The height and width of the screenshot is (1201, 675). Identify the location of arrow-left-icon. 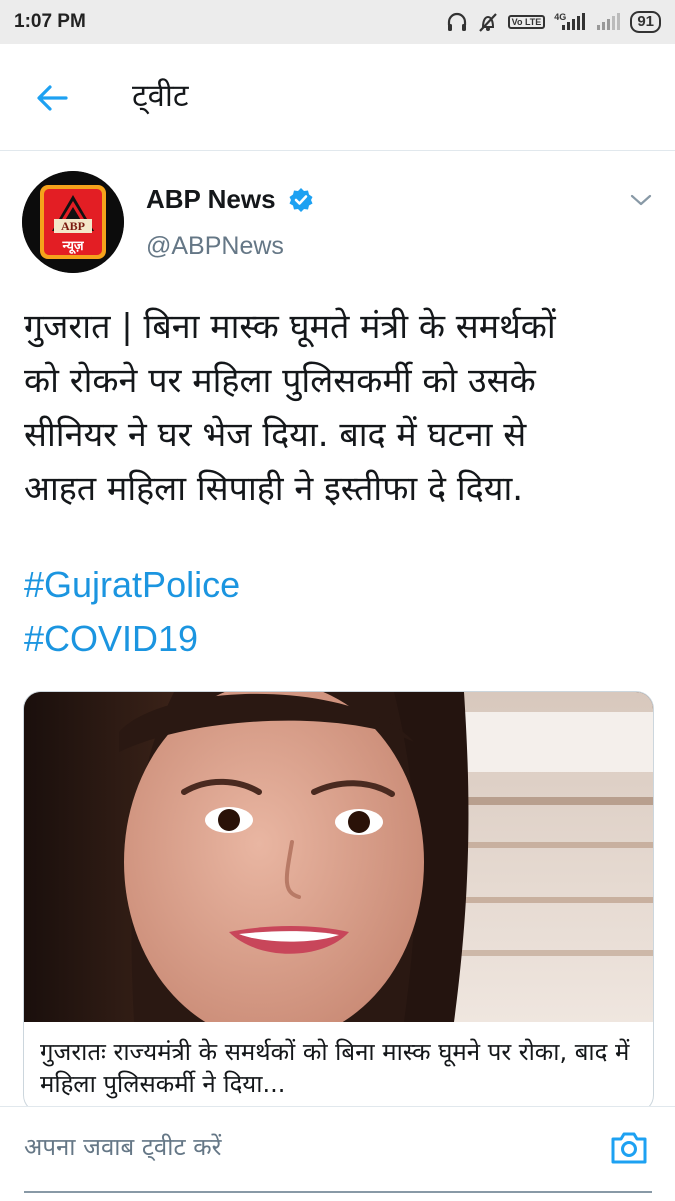
(52, 100).